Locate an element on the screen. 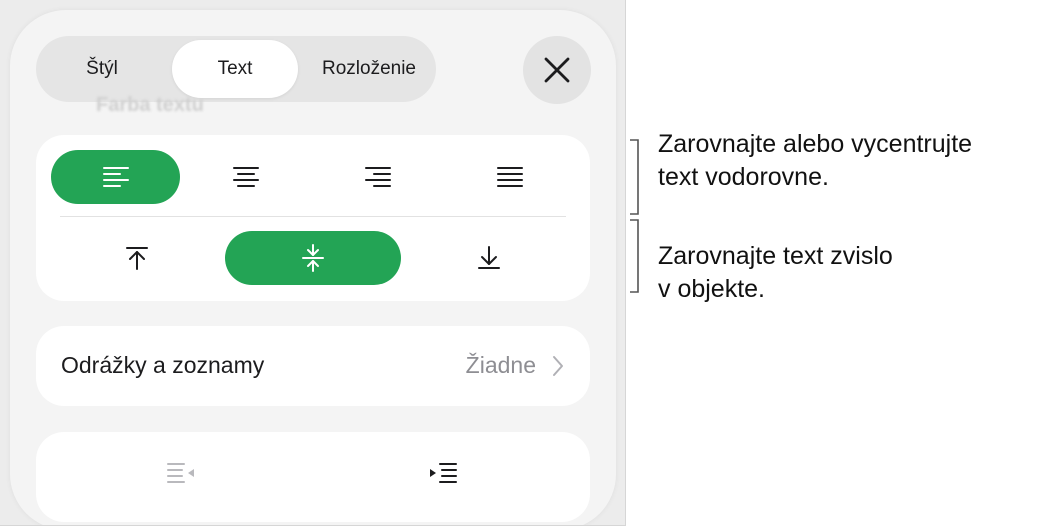  bullets-label: Odrážky a zoznamy is located at coordinates (163, 365).